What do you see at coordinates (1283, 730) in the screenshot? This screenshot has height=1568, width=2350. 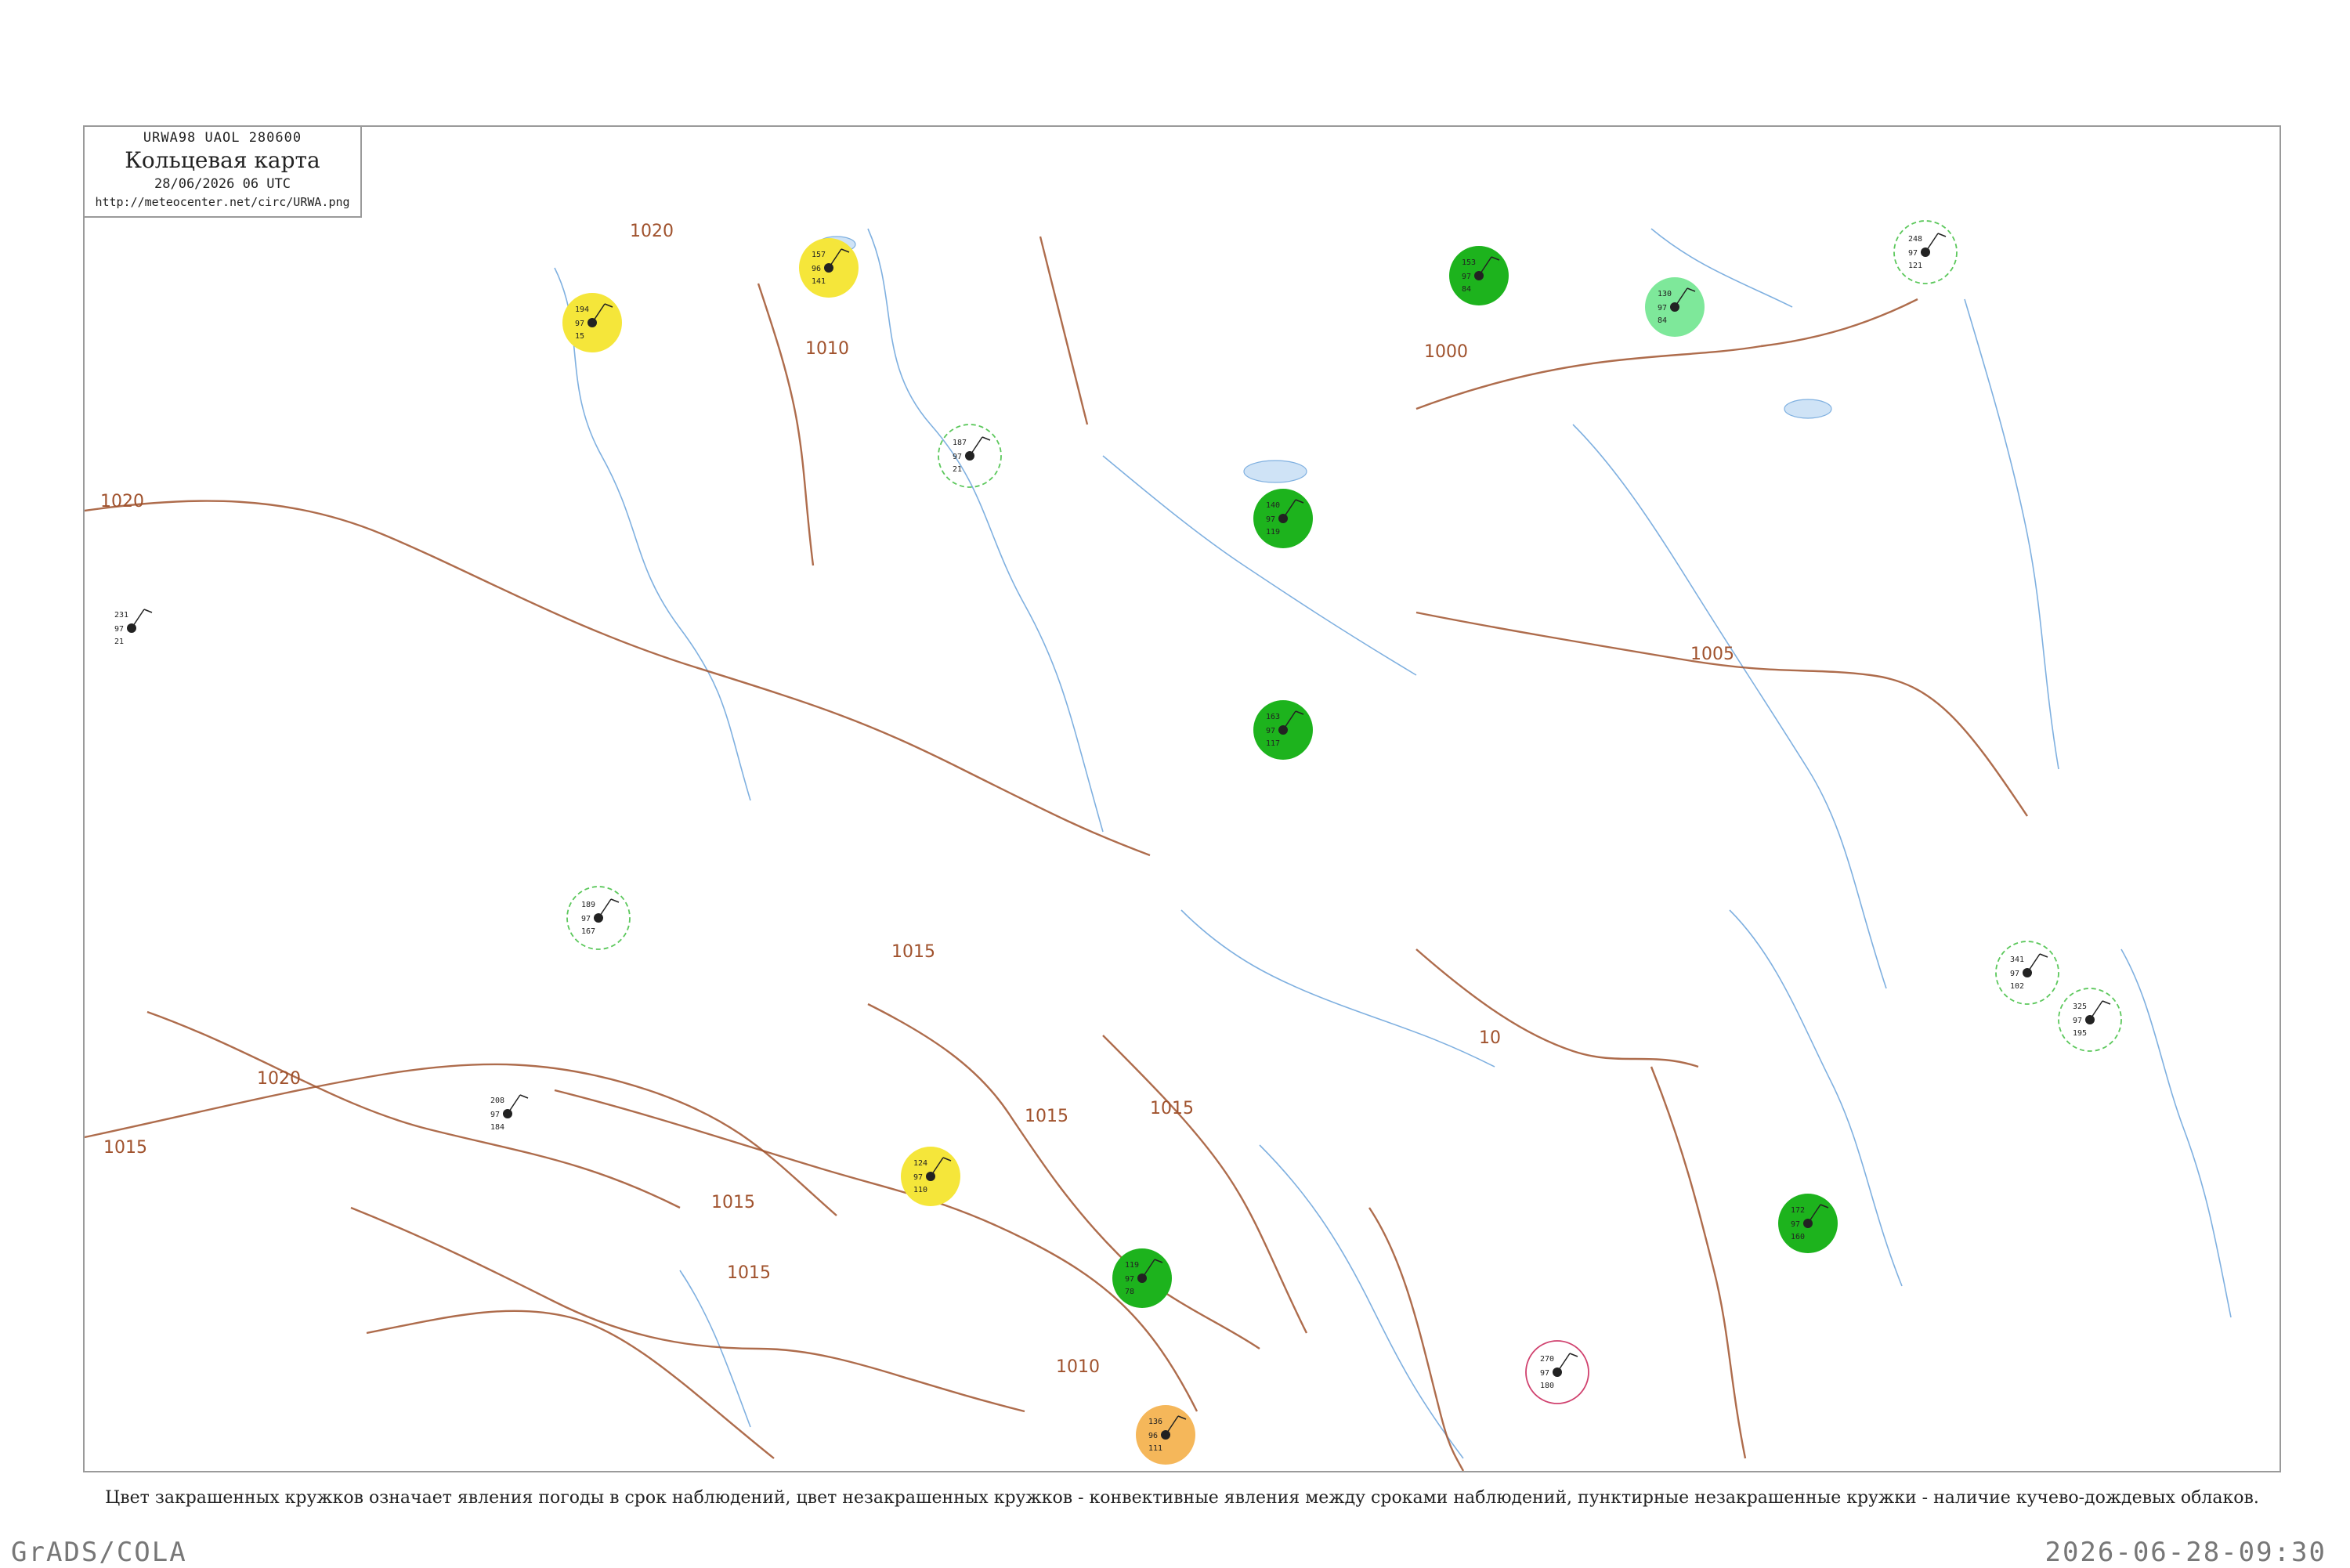 I see `station: 163 97 117` at bounding box center [1283, 730].